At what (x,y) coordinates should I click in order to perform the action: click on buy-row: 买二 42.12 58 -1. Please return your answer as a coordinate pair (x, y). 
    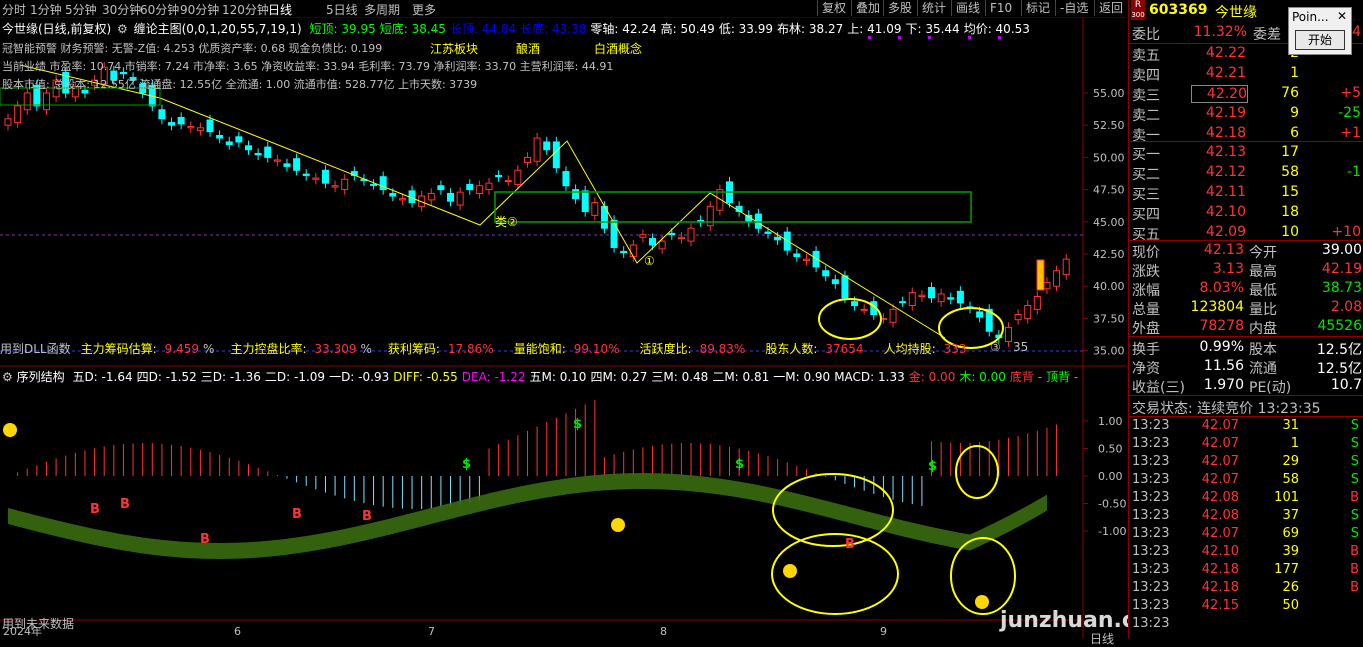
    Looking at the image, I should click on (1246, 174).